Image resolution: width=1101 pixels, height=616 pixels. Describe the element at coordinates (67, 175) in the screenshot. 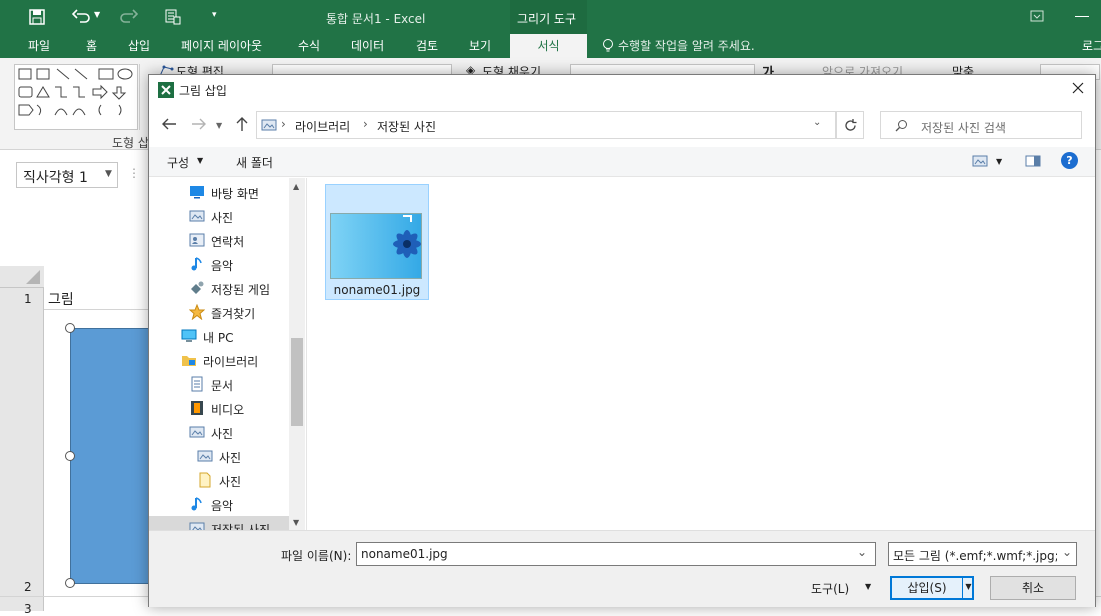

I see `name-box: 직사각형 1 ▼` at that location.